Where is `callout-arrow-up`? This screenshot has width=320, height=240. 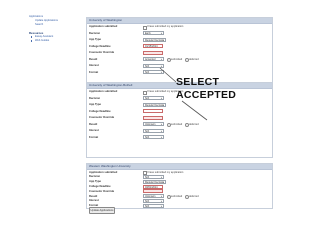
callout-arrow-up is located at coordinates (168, 75).